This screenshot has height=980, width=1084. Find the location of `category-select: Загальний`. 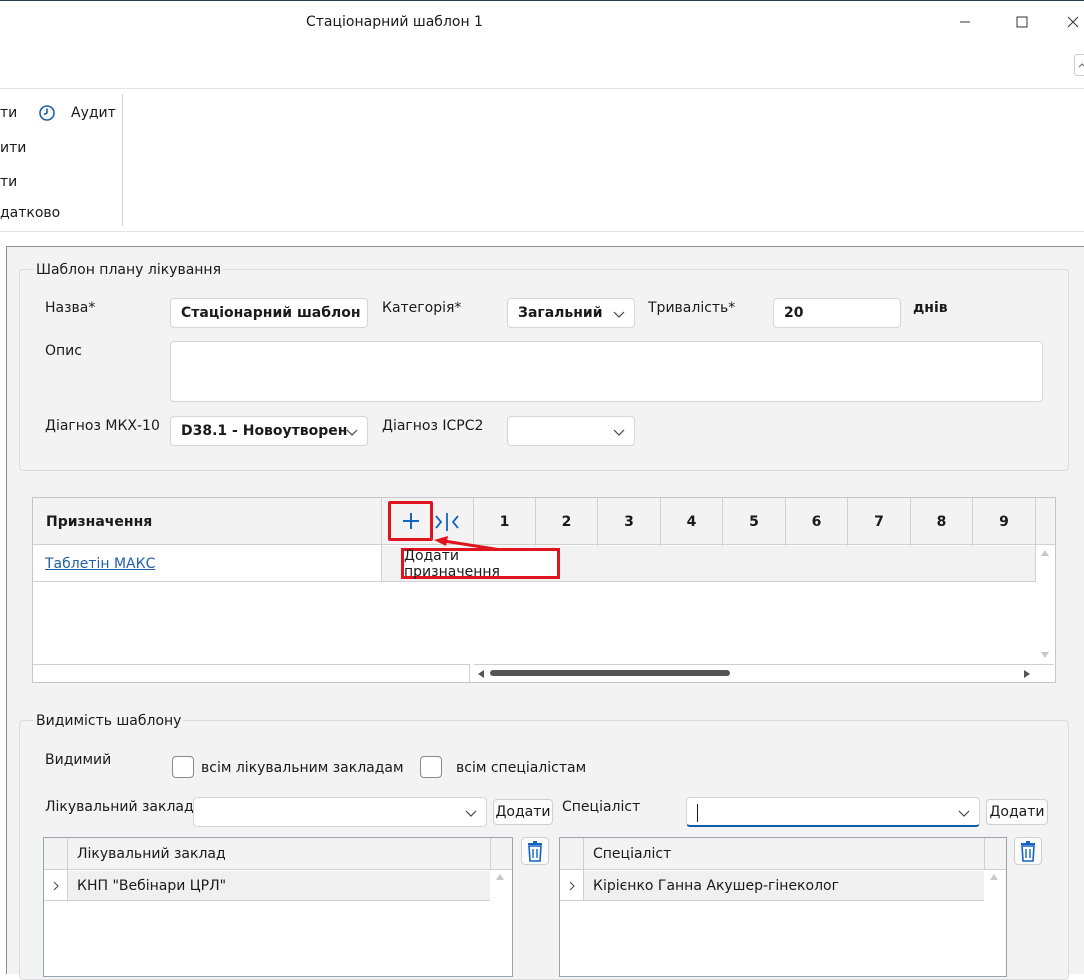

category-select: Загальний is located at coordinates (571, 313).